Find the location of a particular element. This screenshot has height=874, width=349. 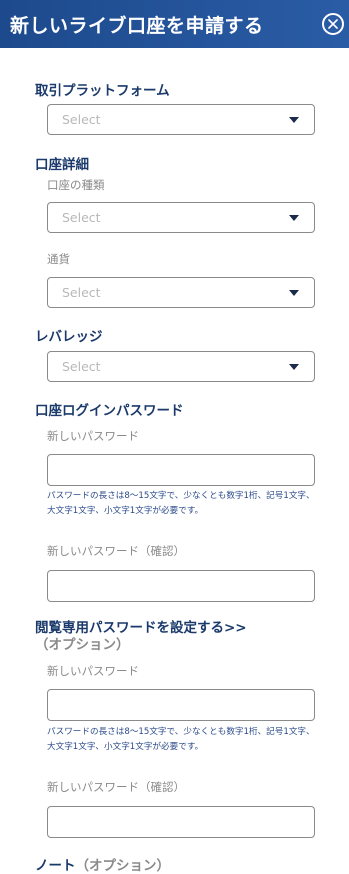

readonly-password-link: 閲覧専用パスワードを設定する>> is located at coordinates (141, 628).